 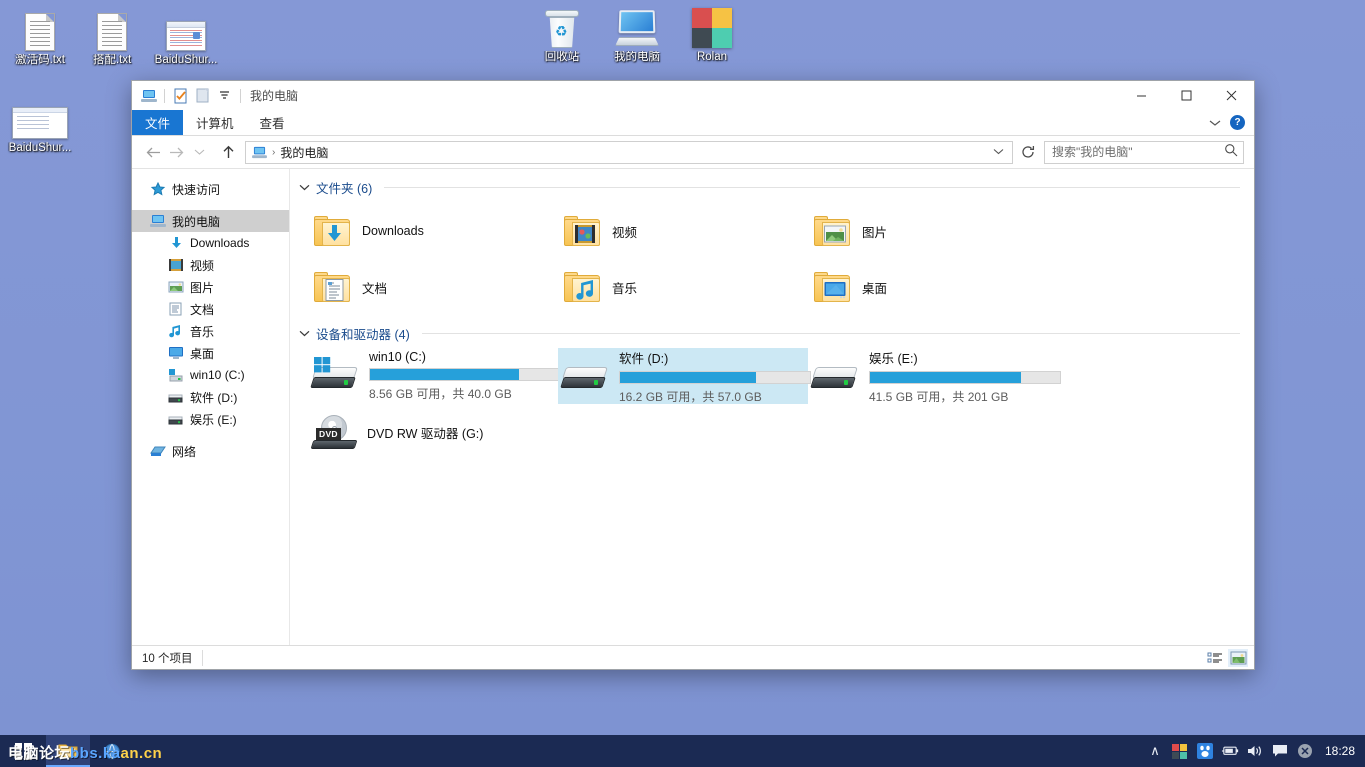 I want to click on search-box, so click(x=1144, y=152).